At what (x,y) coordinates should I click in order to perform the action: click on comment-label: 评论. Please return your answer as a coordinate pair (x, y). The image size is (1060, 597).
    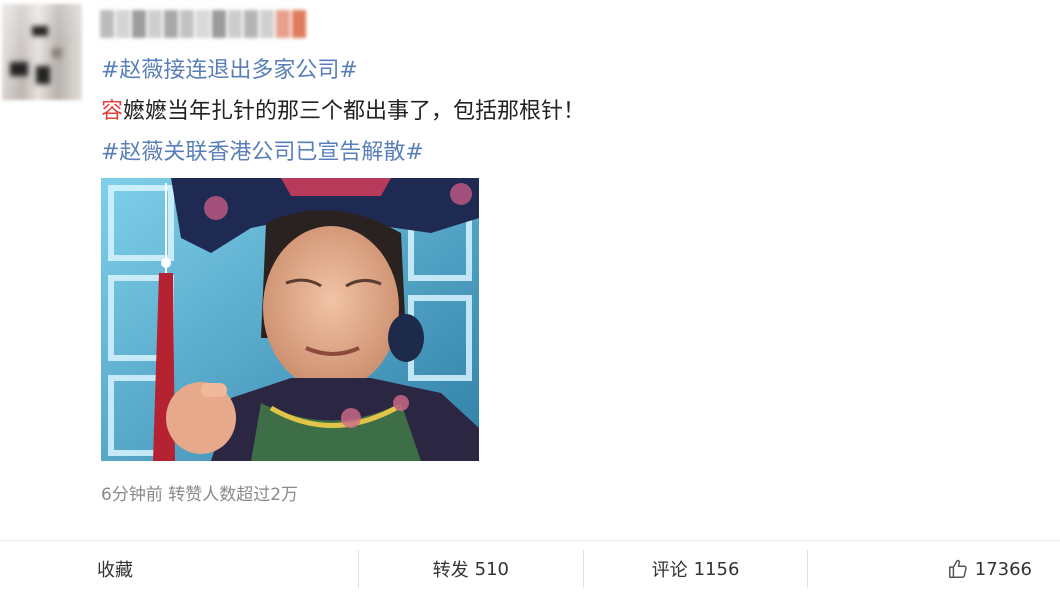
    Looking at the image, I should click on (669, 570).